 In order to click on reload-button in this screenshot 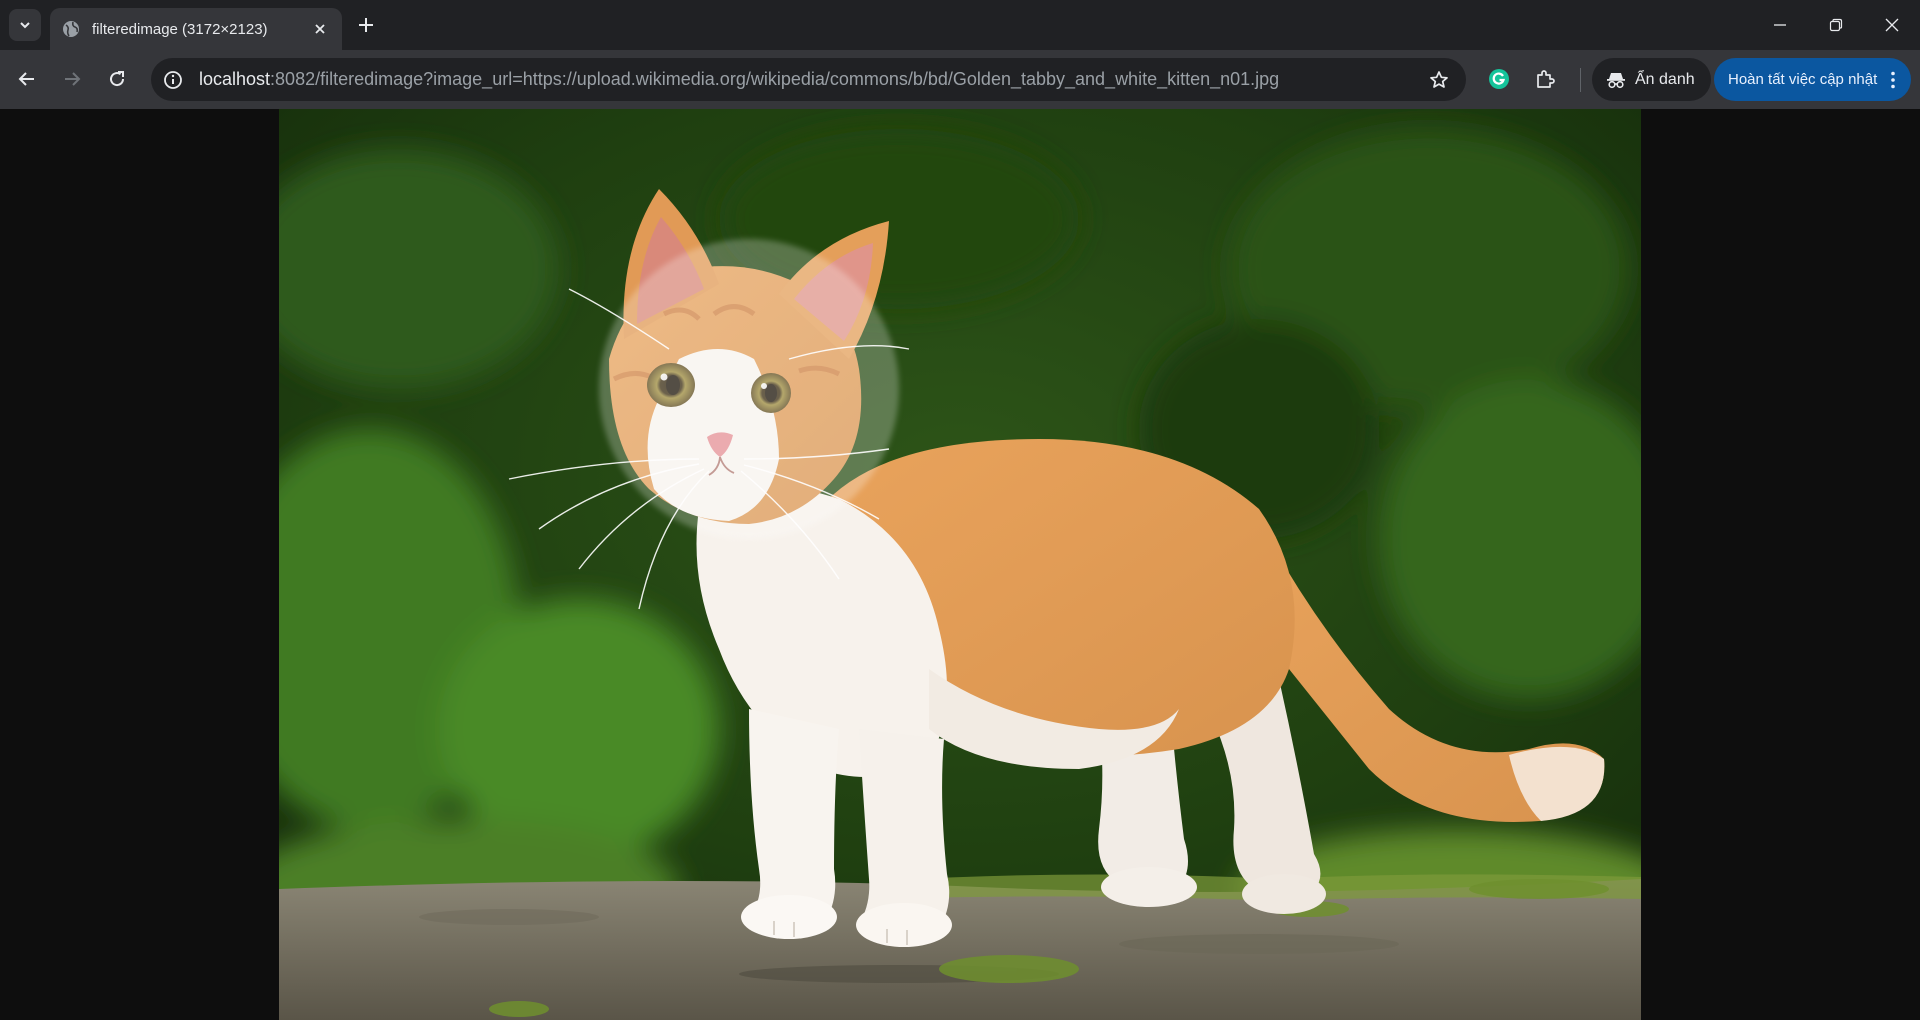, I will do `click(117, 79)`.